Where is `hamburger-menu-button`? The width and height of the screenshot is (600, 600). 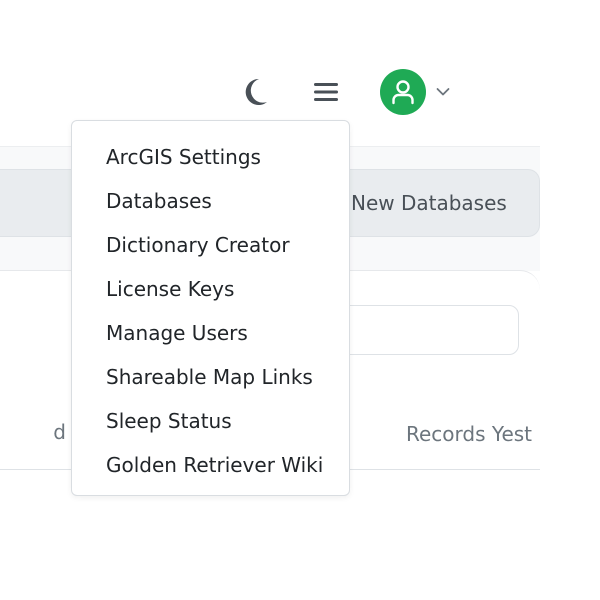
hamburger-menu-button is located at coordinates (326, 92).